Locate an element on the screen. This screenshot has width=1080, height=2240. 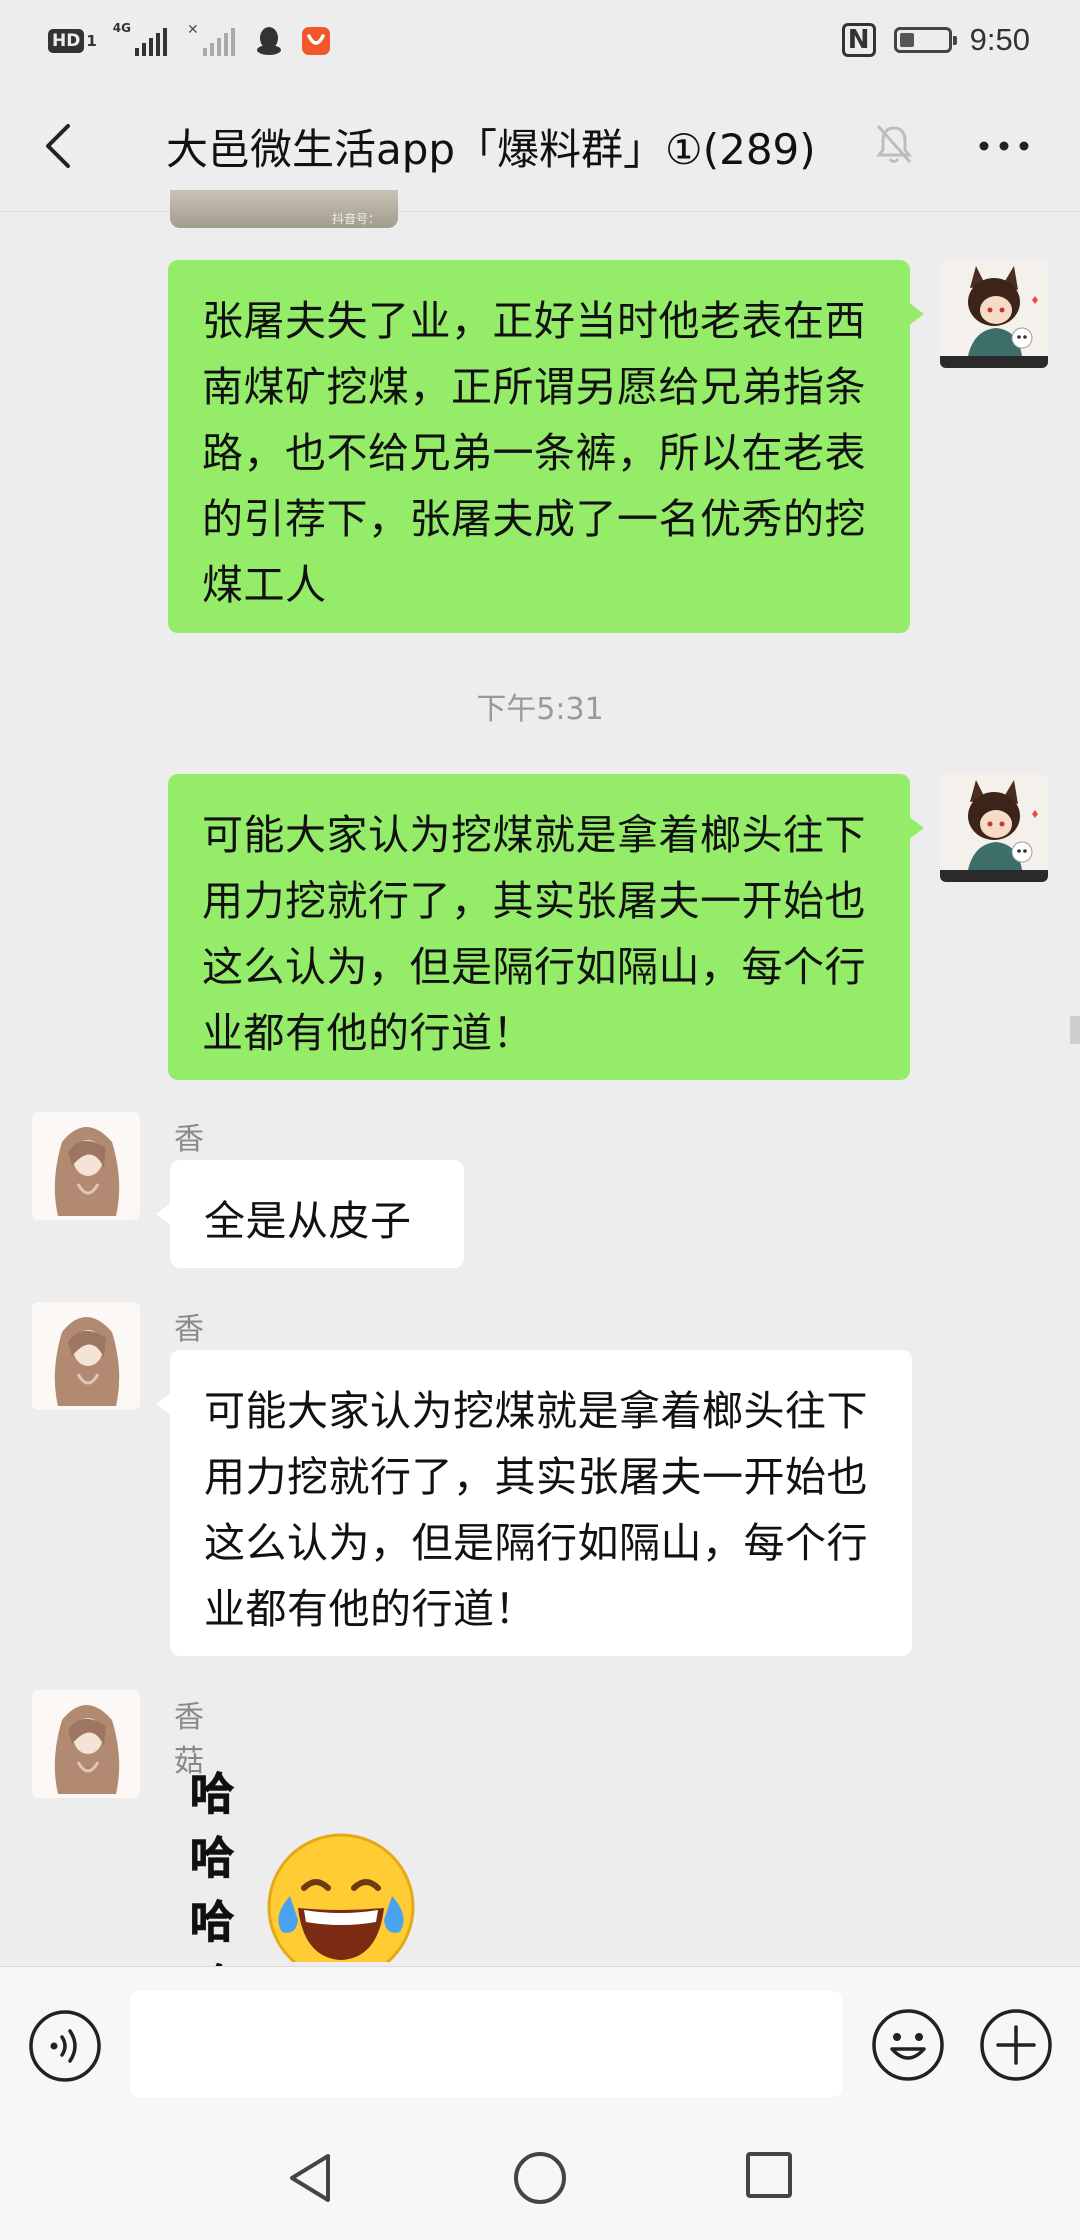
status-right: N 9:50 is located at coordinates (935, 40).